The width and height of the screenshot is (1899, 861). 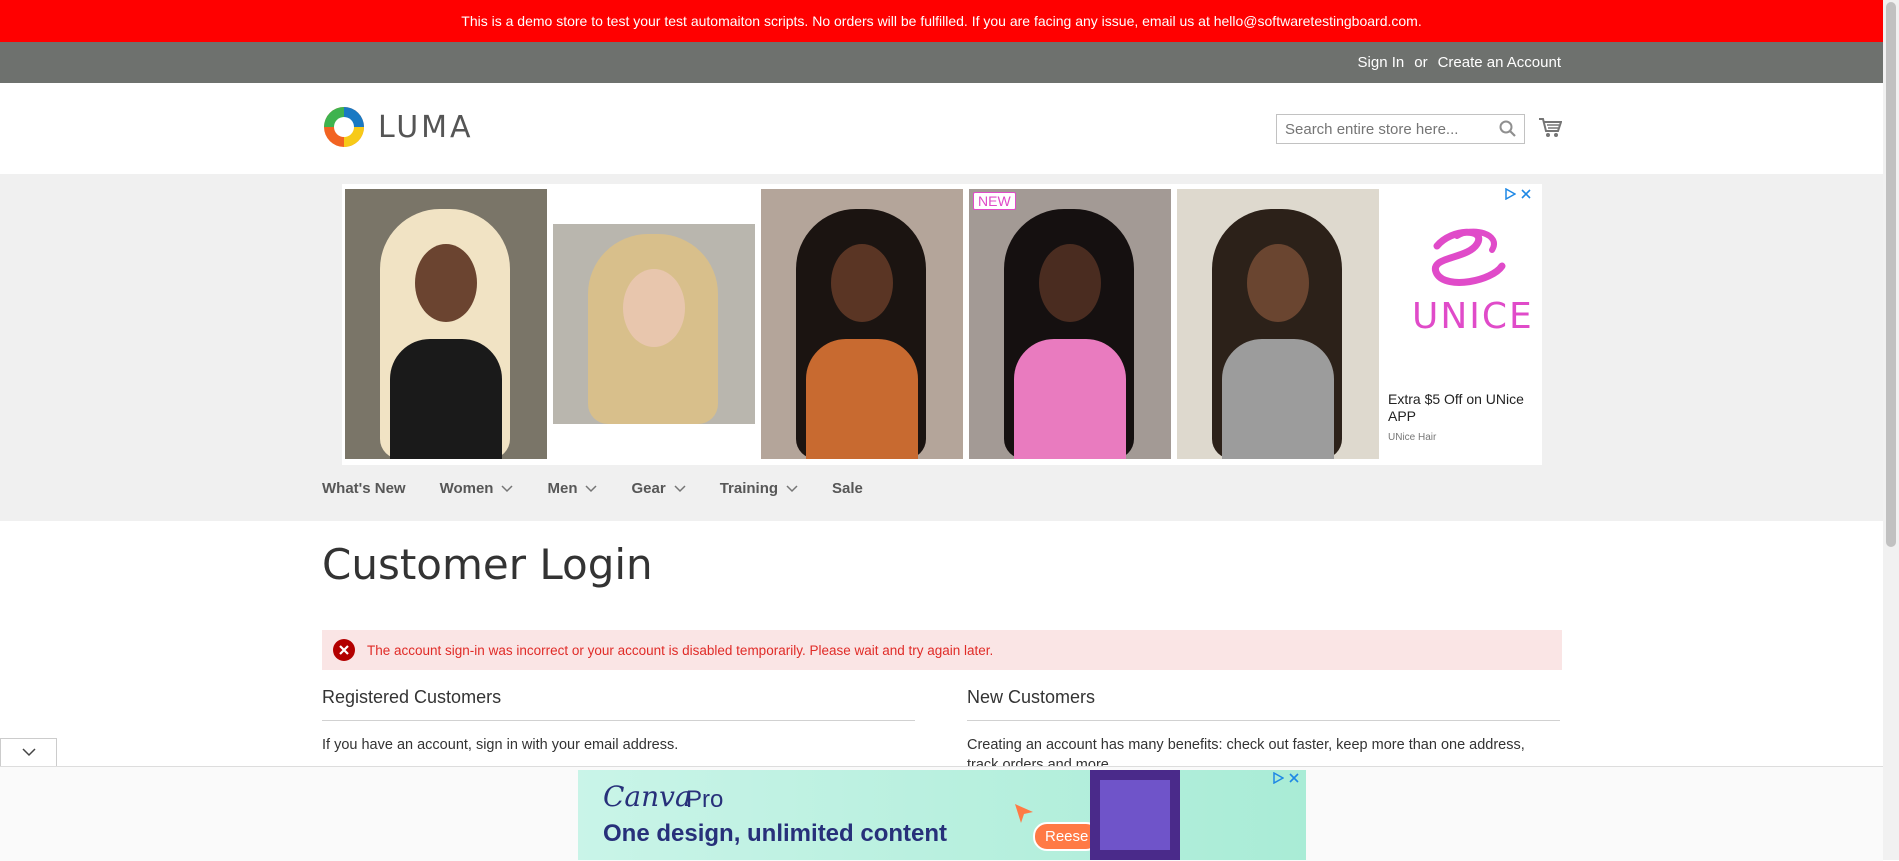 I want to click on ad-headline: Extra $5 Off on UNice APP, so click(x=1458, y=408).